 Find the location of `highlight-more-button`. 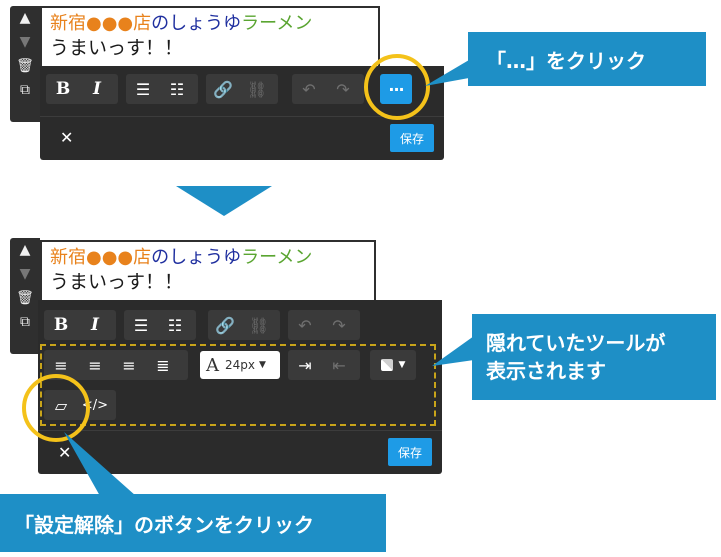

highlight-more-button is located at coordinates (397, 87).